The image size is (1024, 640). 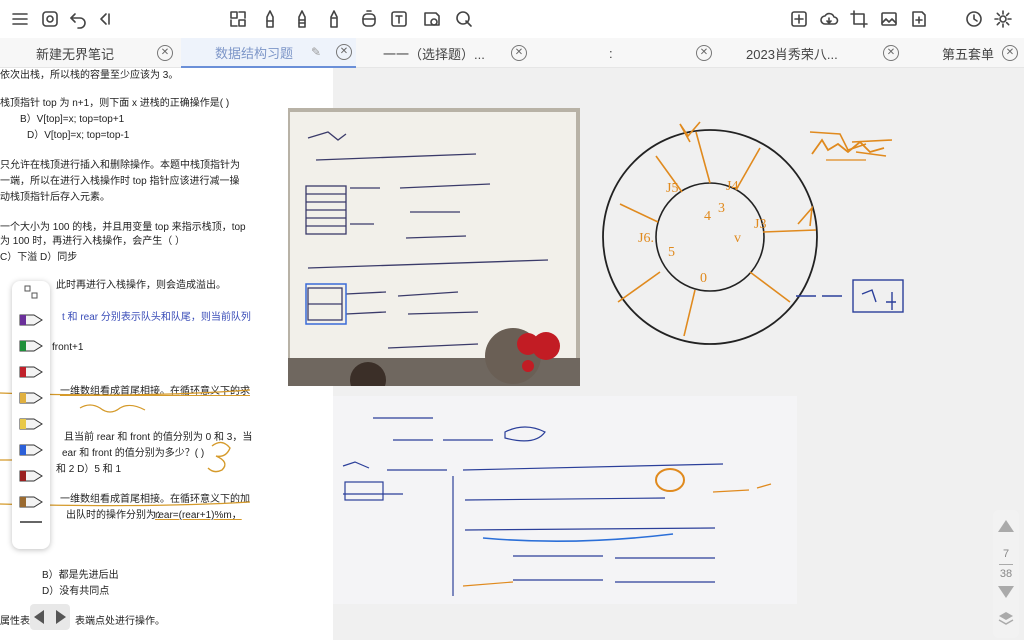 I want to click on circular-queue-diagram: 4 3 5 0 v J6. J3 J5 J4, so click(x=753, y=233).